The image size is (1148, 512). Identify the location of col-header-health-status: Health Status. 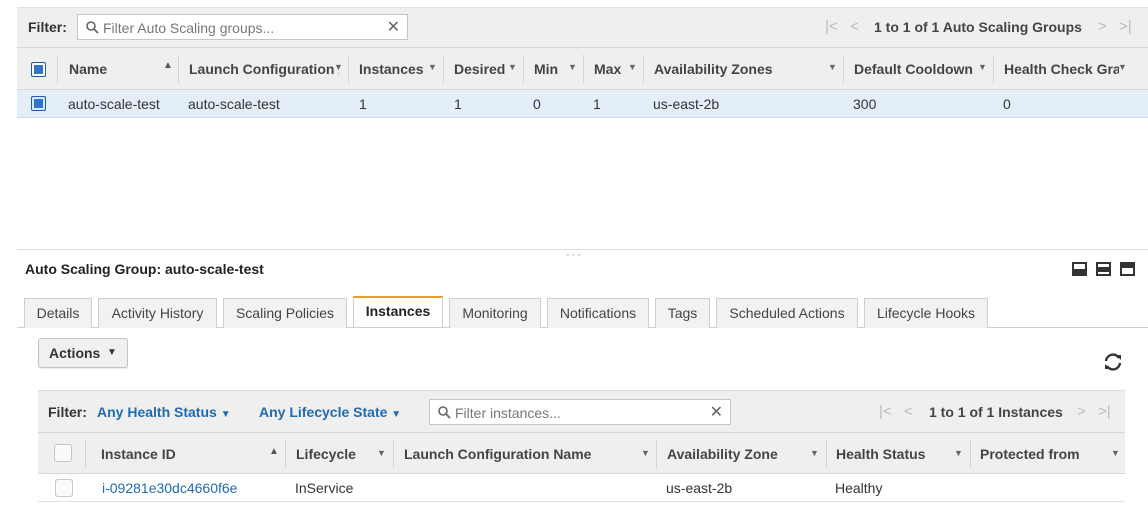
(896, 454).